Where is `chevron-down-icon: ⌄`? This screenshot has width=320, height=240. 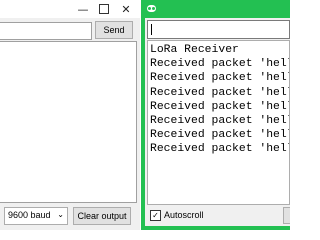 chevron-down-icon: ⌄ is located at coordinates (60, 214).